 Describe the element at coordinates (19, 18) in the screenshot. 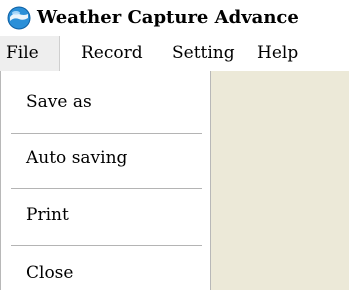

I see `weather-globe-icon` at that location.